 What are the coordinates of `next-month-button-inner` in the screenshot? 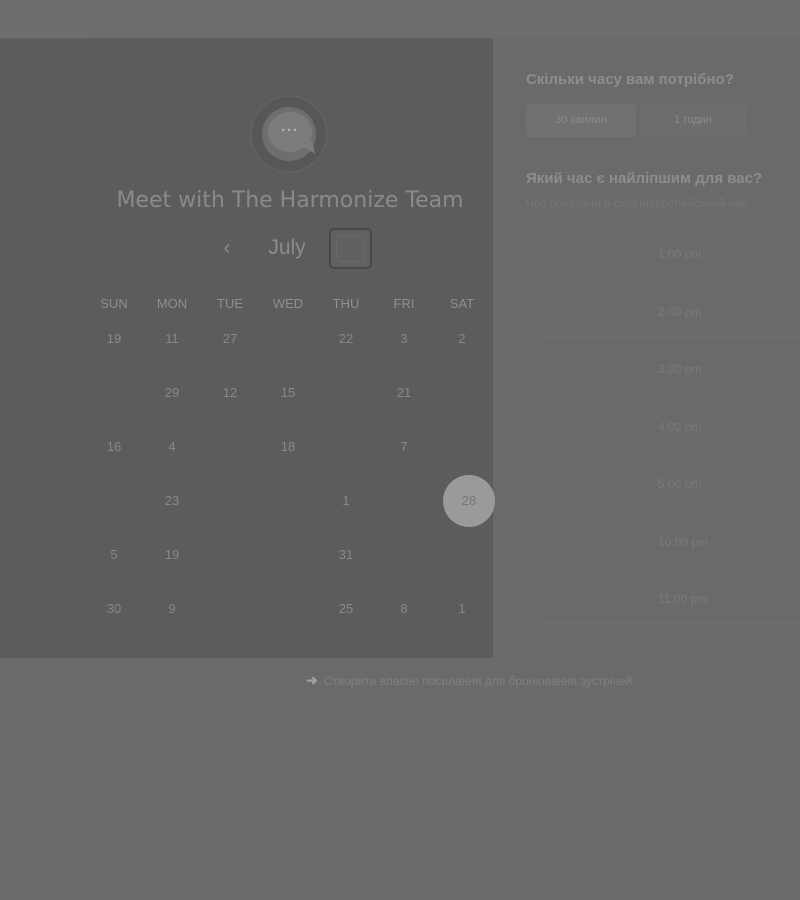 It's located at (350, 248).